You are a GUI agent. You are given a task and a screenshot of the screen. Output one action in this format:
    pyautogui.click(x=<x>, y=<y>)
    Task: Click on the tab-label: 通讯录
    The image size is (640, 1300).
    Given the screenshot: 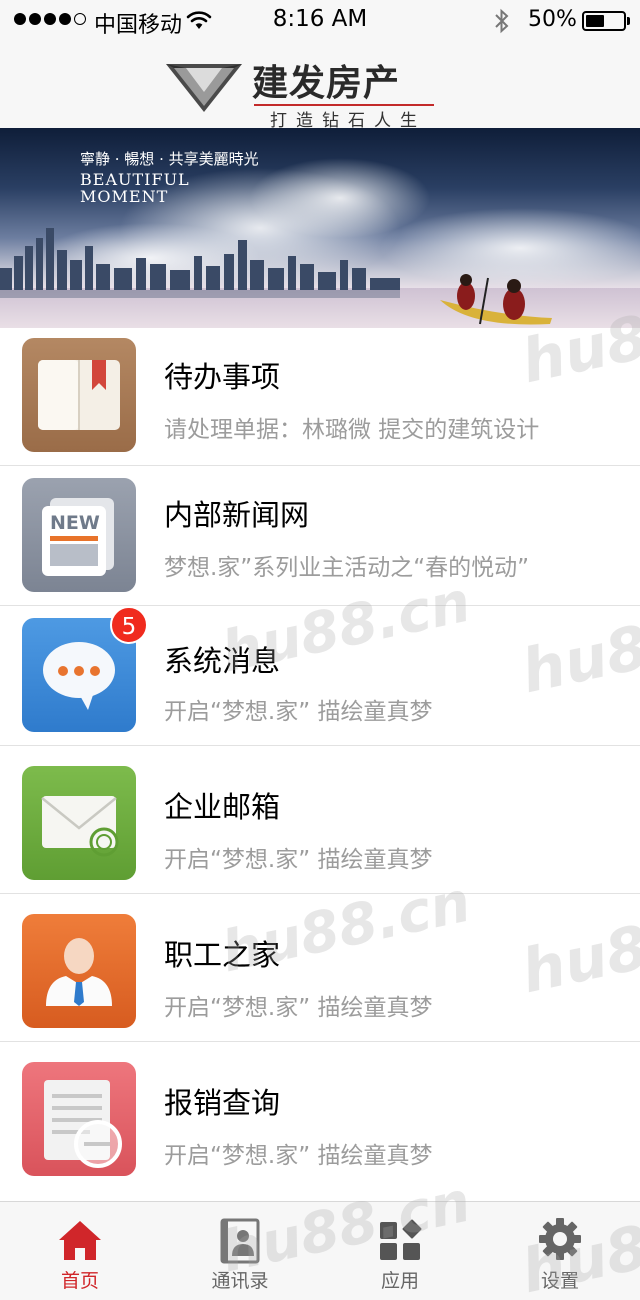 What is the action you would take?
    pyautogui.click(x=240, y=1281)
    